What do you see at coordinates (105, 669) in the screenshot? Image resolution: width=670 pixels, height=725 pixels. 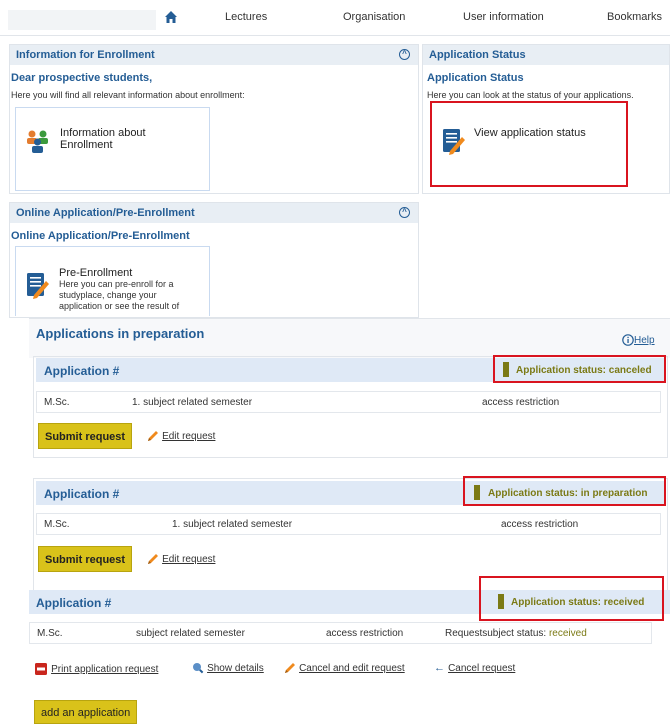 I see `print-request-label: Print application request` at bounding box center [105, 669].